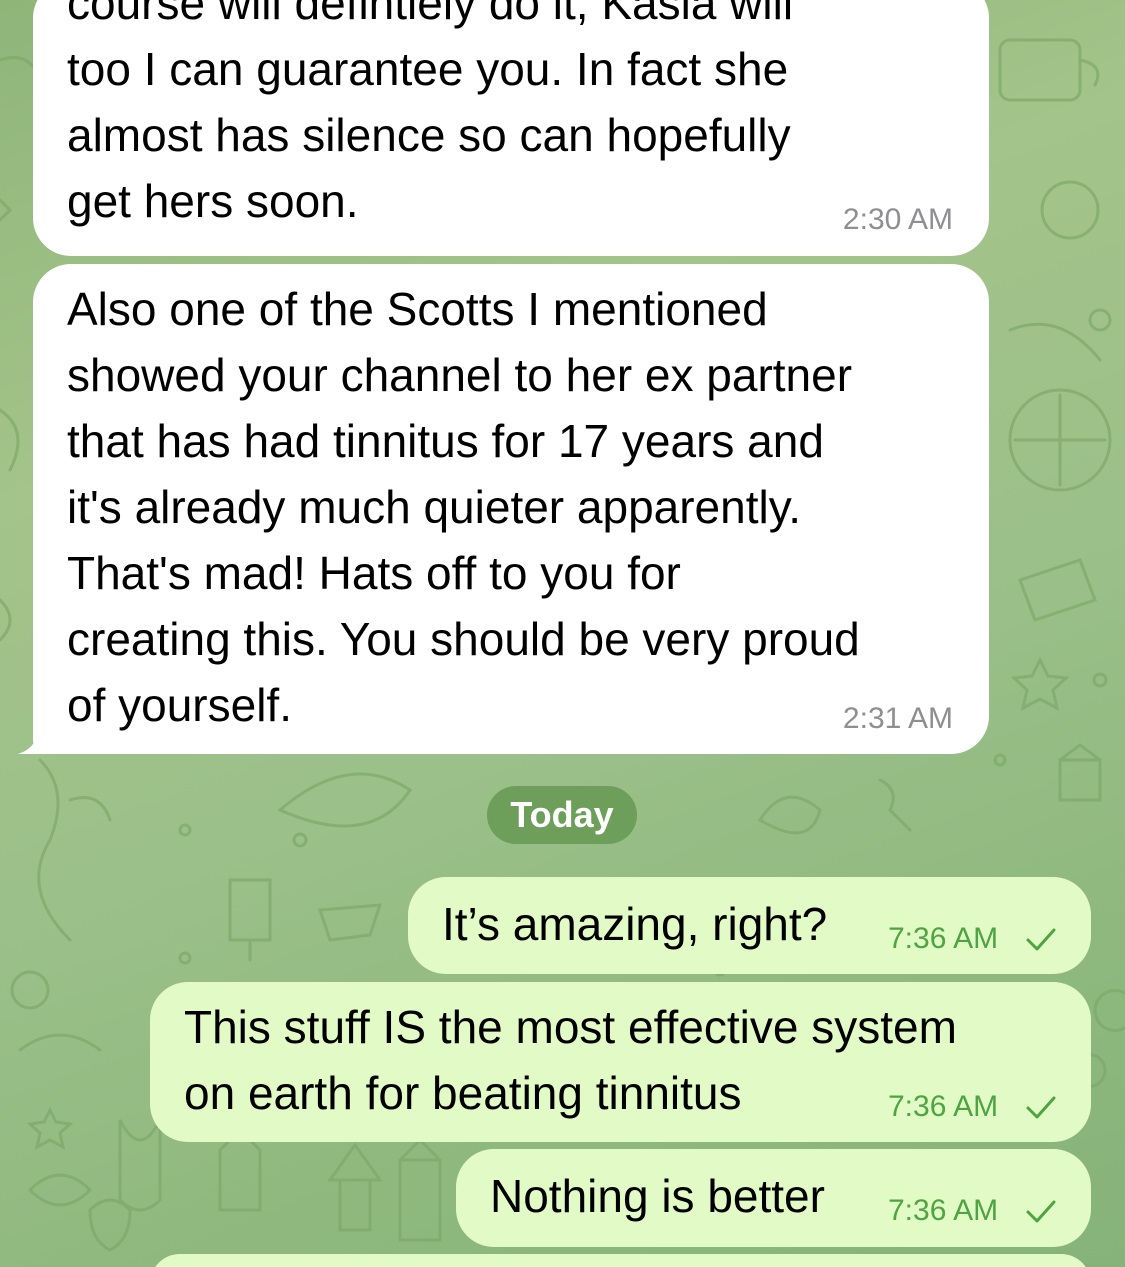 This screenshot has width=1125, height=1267. What do you see at coordinates (897, 718) in the screenshot?
I see `message-timestamp: 2:31 AM` at bounding box center [897, 718].